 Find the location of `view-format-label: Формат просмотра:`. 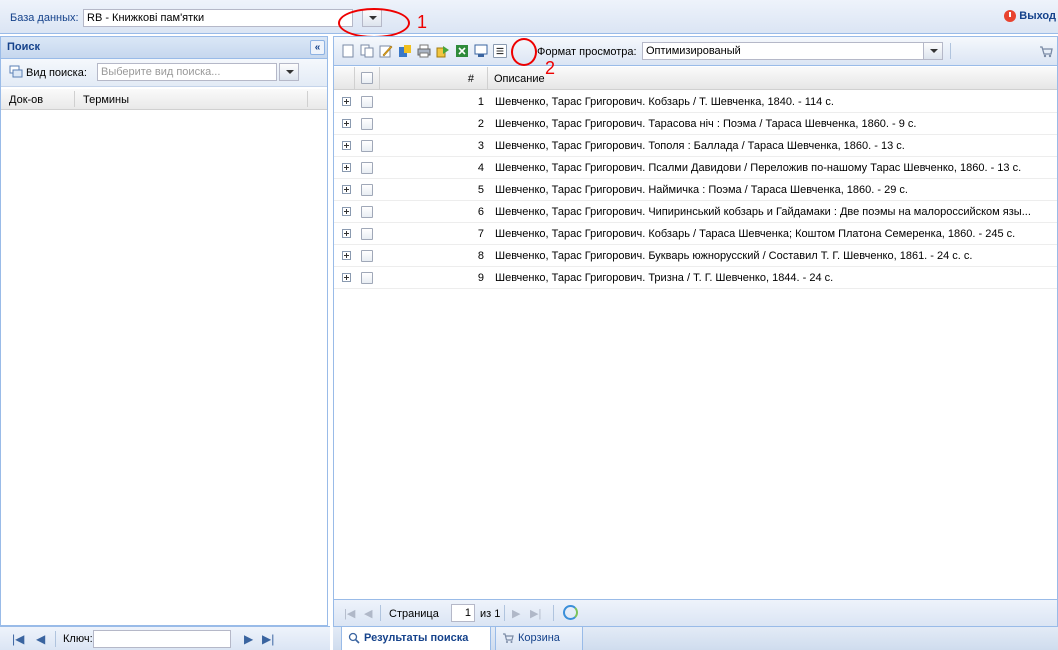

view-format-label: Формат просмотра: is located at coordinates (587, 52).